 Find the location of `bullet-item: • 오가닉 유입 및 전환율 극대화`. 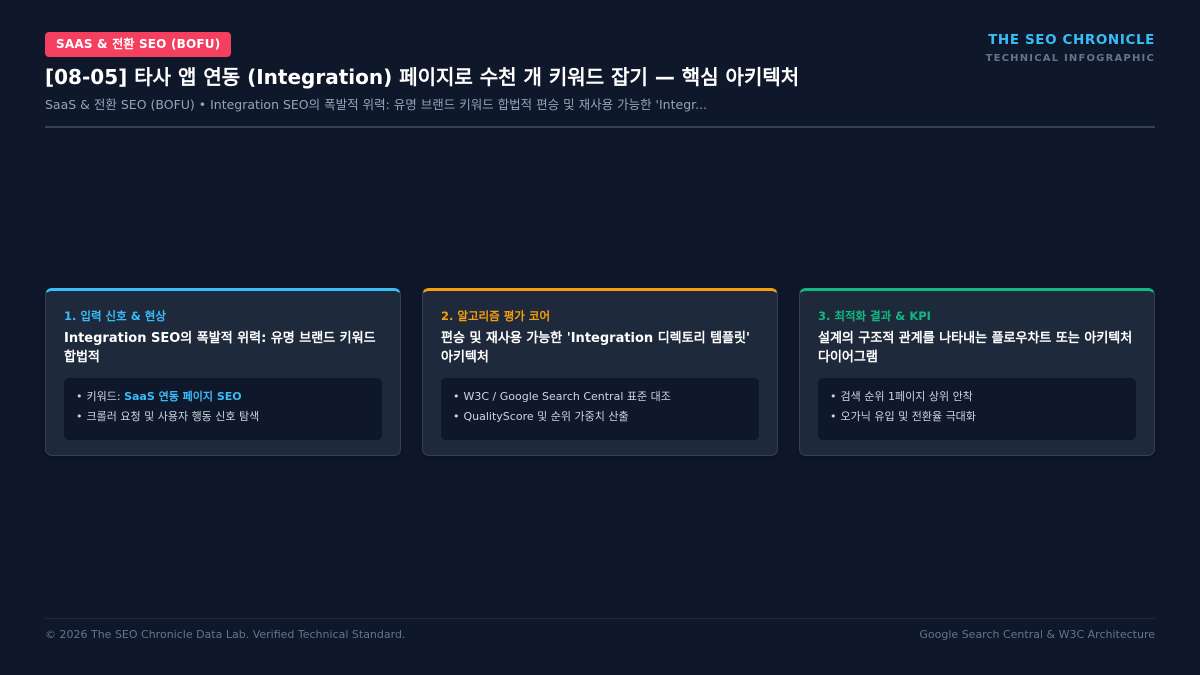

bullet-item: • 오가닉 유입 및 전환율 극대화 is located at coordinates (977, 417).